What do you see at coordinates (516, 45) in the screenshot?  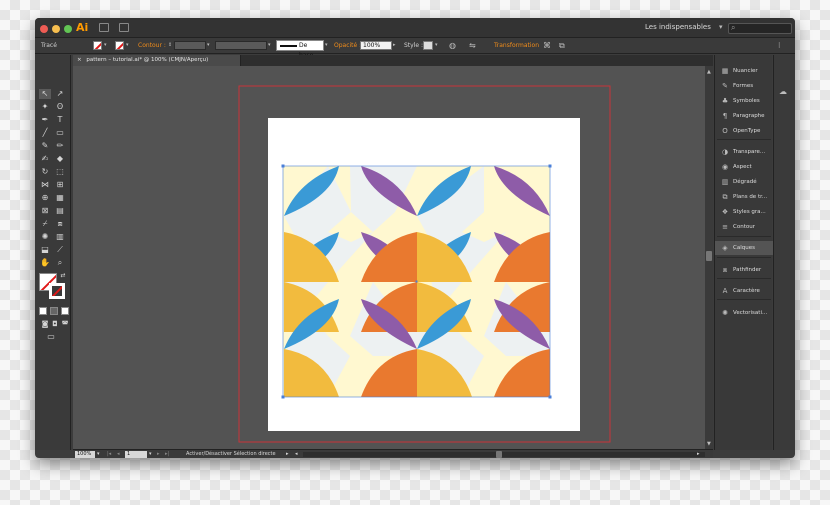 I see `transform-label: Transformation` at bounding box center [516, 45].